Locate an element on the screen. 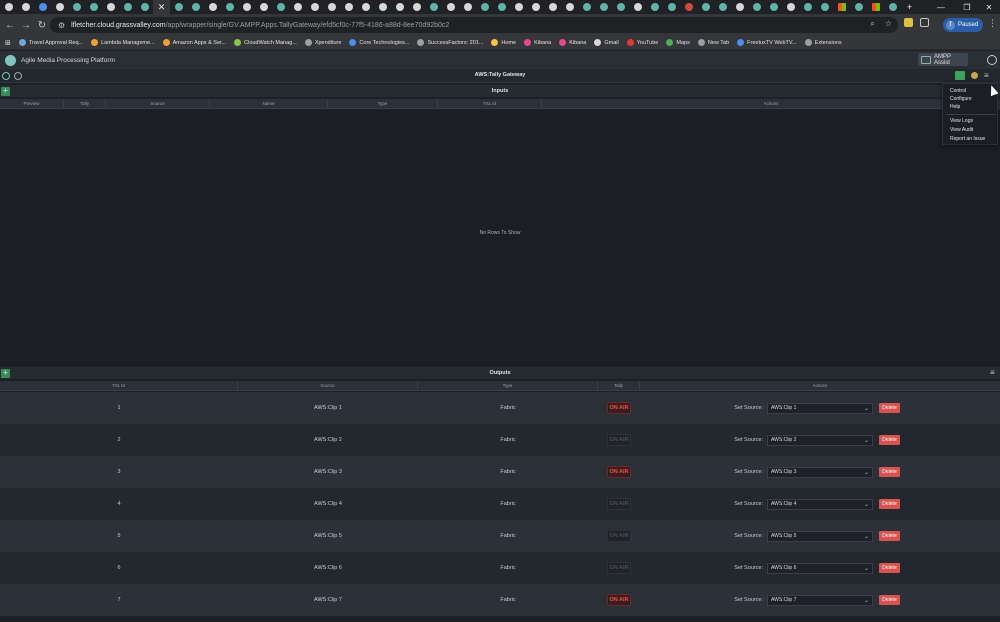 The width and height of the screenshot is (1000, 622). menu-item-report-issue: Report an Issue is located at coordinates (967, 139).